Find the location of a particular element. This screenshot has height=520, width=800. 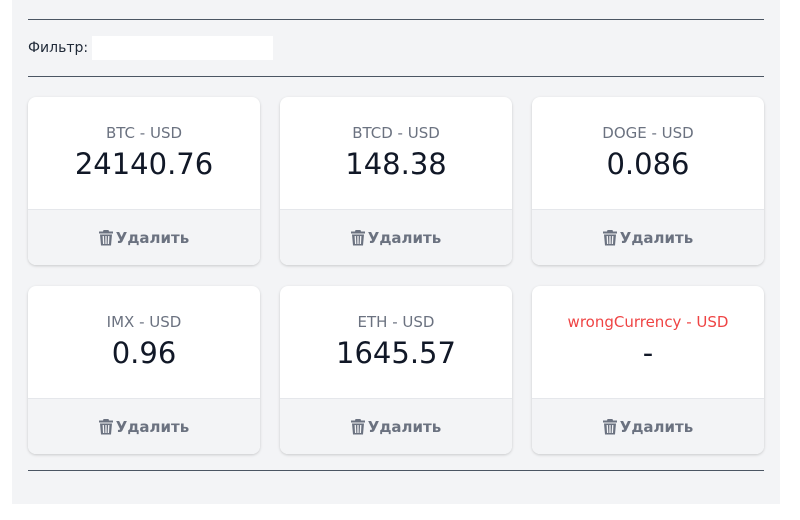

ticker-card-body: wrongCurrency - USD - is located at coordinates (648, 342).